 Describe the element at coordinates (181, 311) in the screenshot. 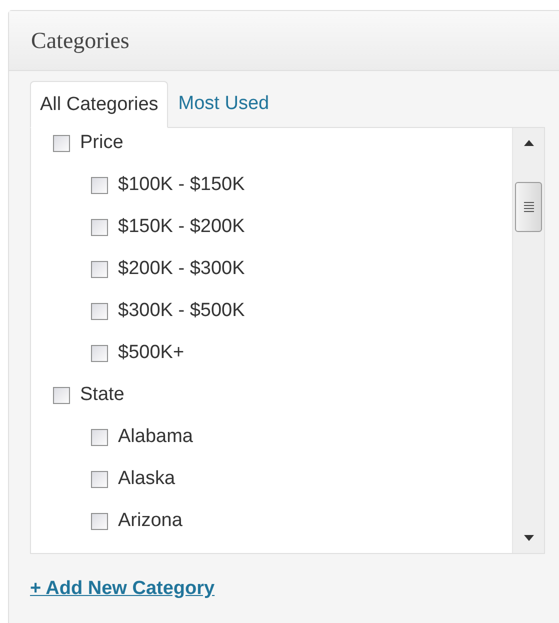

I see `category-label: $300K - $500K` at that location.